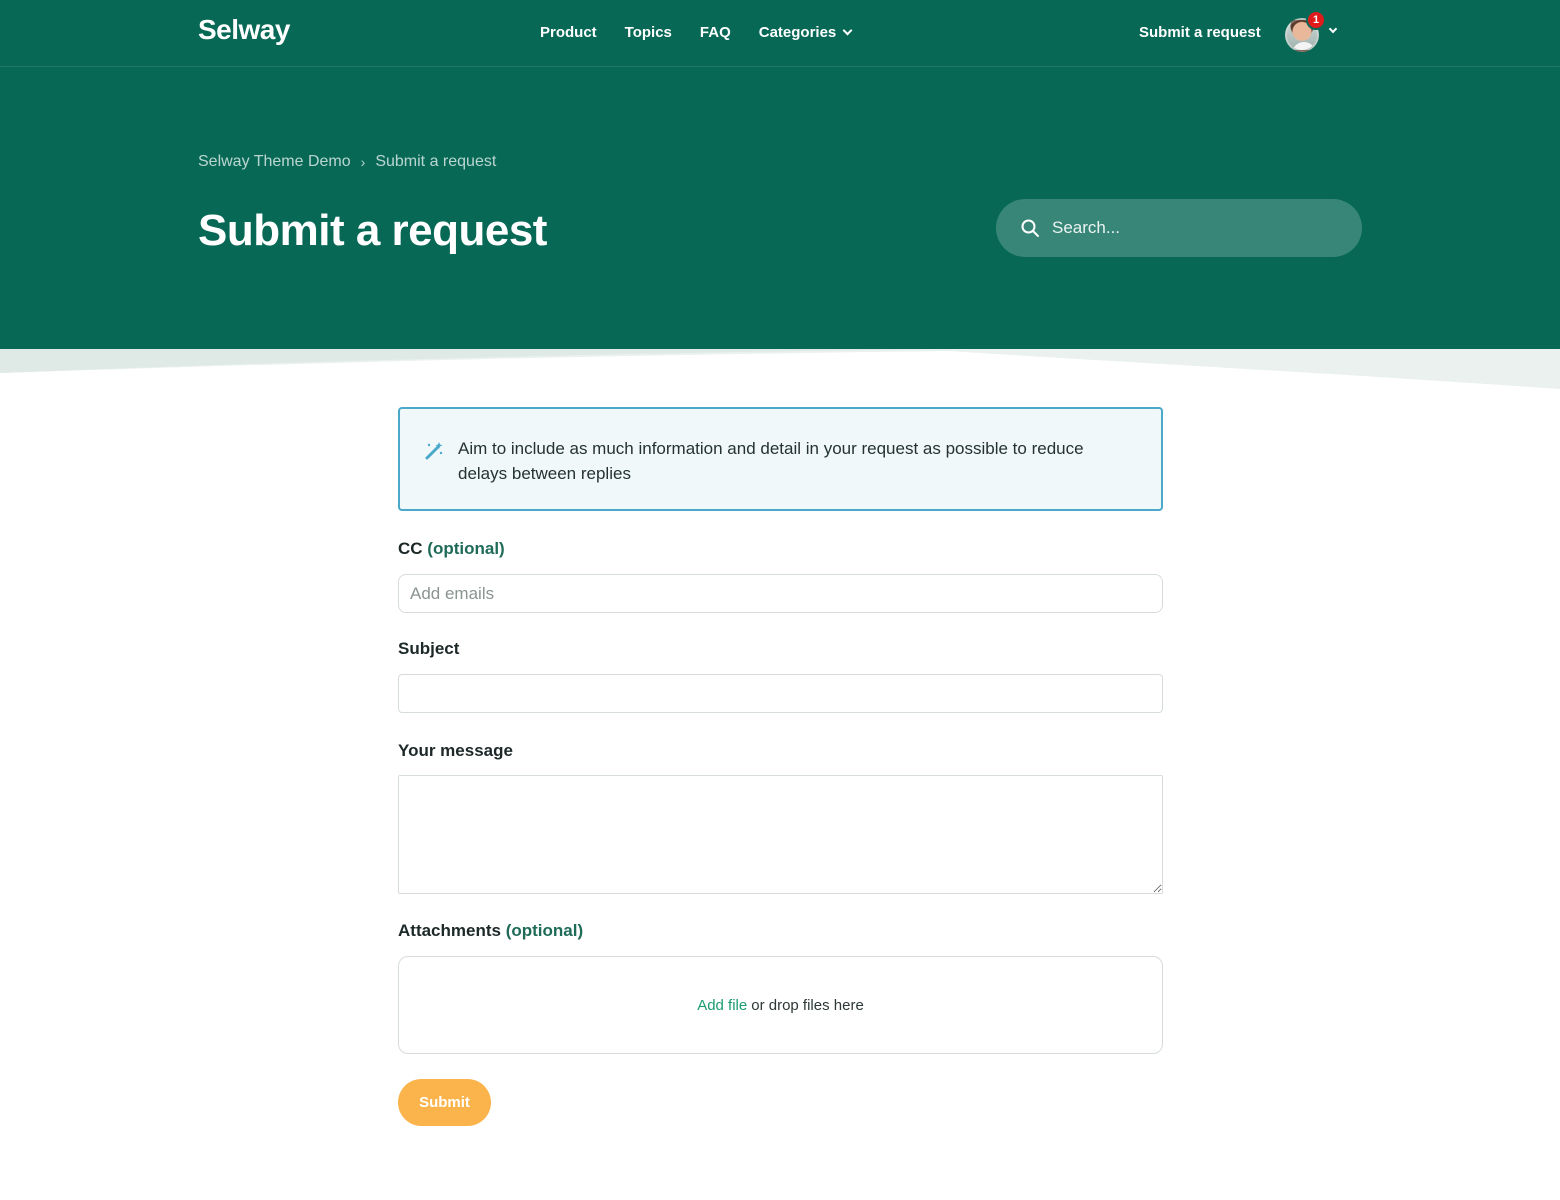 This screenshot has height=1200, width=1560. What do you see at coordinates (722, 1005) in the screenshot?
I see `add-file-link: Add file` at bounding box center [722, 1005].